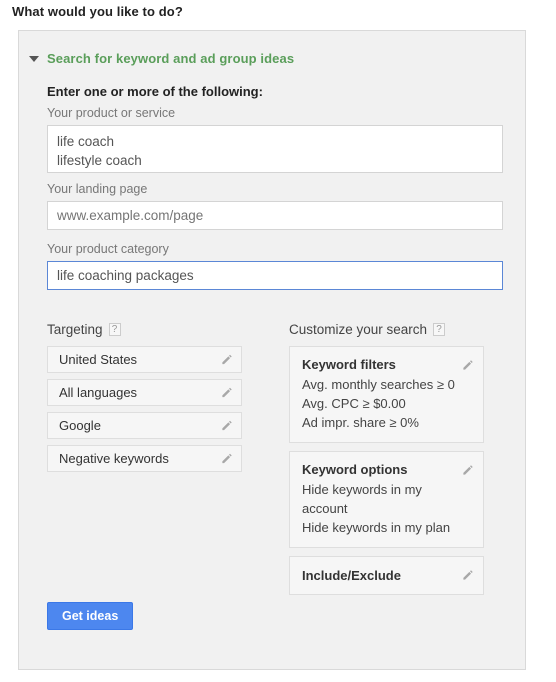  I want to click on product-category-label: Your product category, so click(108, 249).